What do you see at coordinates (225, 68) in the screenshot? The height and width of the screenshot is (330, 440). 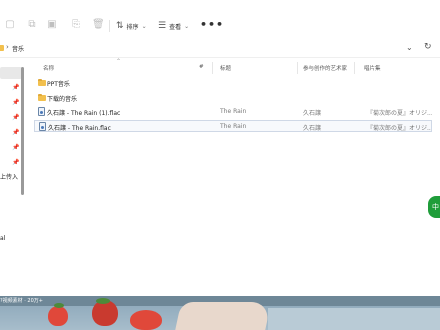 I see `column-title: 标题` at bounding box center [225, 68].